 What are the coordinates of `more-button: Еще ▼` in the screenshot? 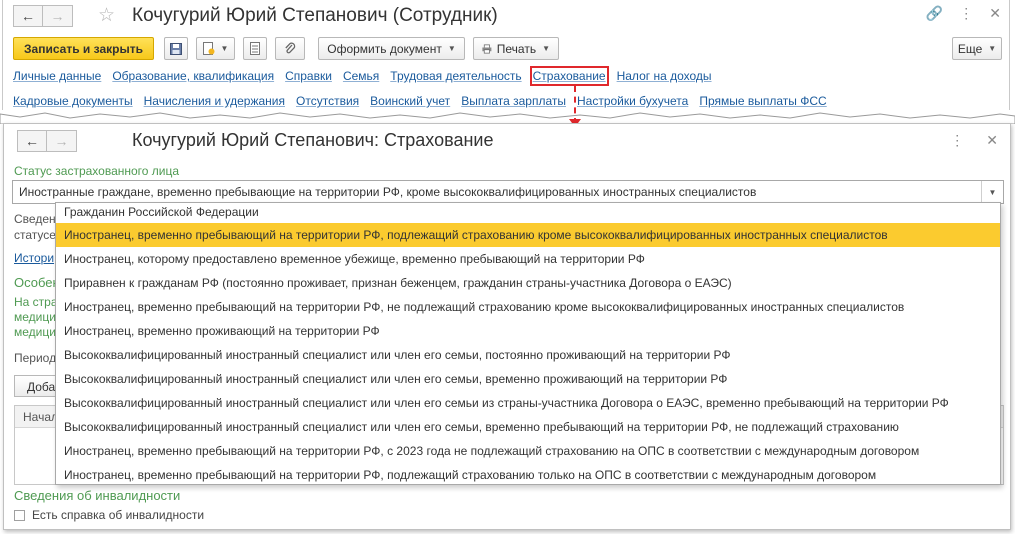 It's located at (977, 48).